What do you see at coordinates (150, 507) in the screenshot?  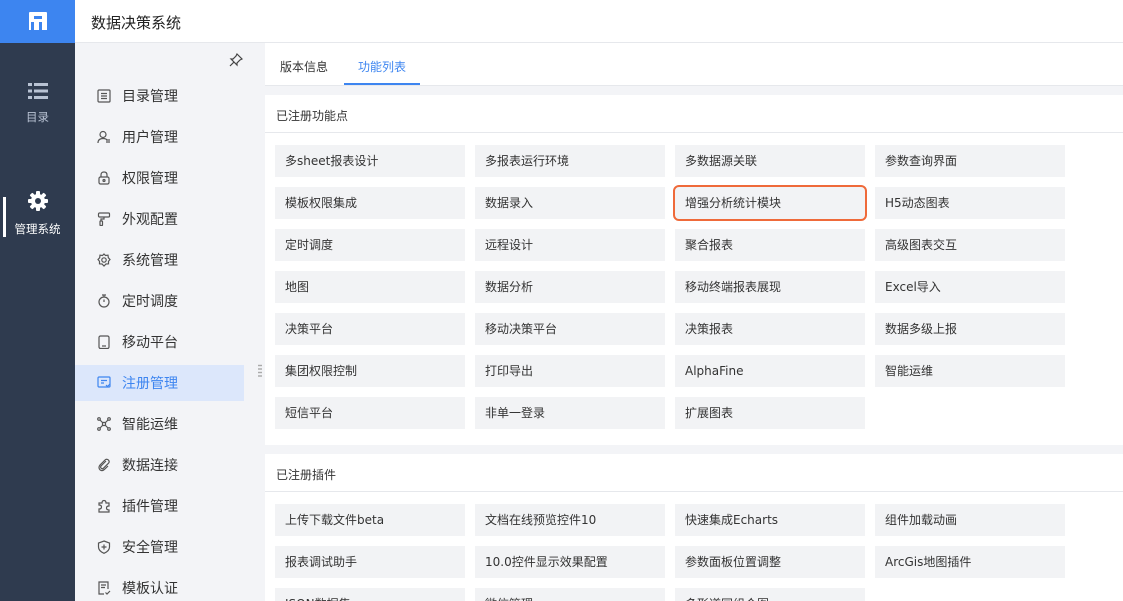 I see `menu-item-label: 插件管理` at bounding box center [150, 507].